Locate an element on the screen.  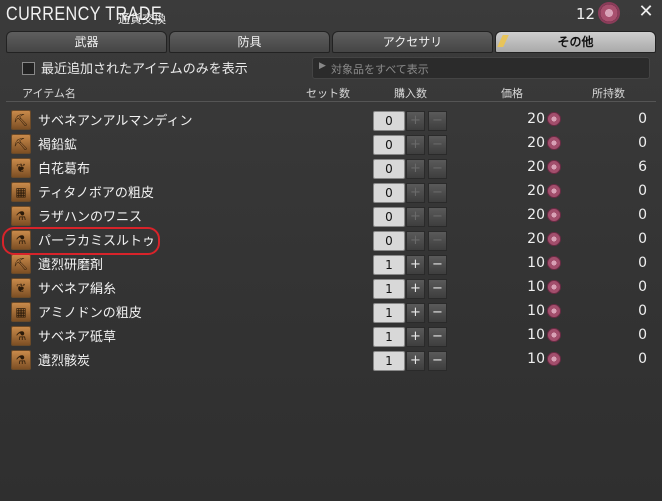
show-all-label: 対象品をすべて表示 is located at coordinates (380, 69).